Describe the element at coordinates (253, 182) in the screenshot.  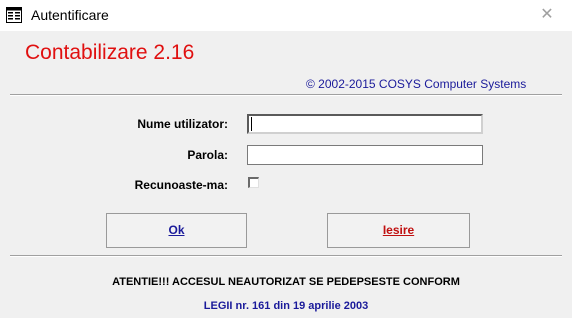
I see `remember-me-checkbox` at that location.